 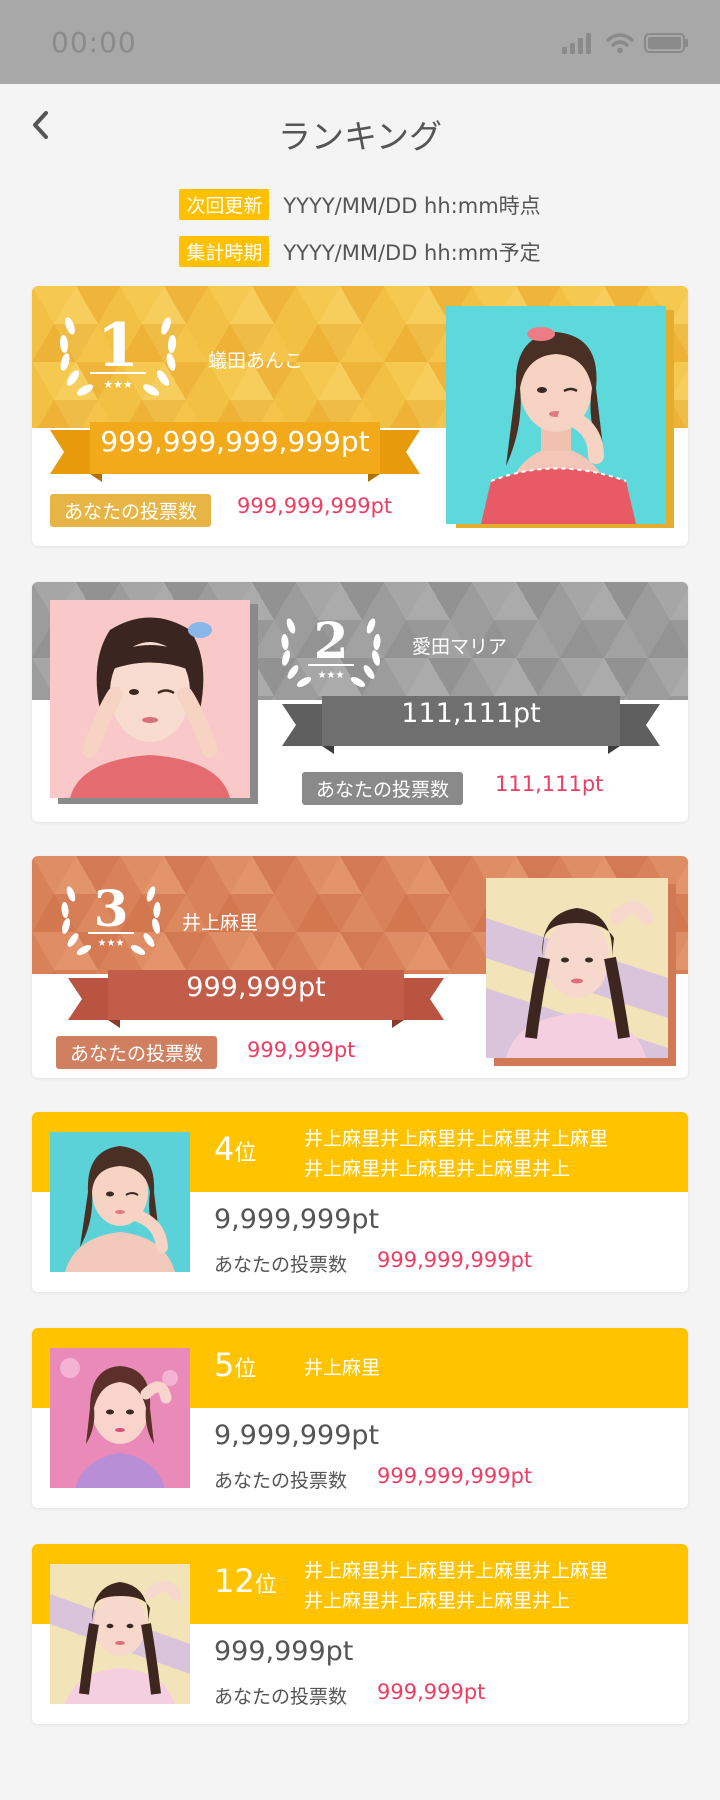 I want to click on rank-5-vote-label: あなたの投票数, so click(x=281, y=1481).